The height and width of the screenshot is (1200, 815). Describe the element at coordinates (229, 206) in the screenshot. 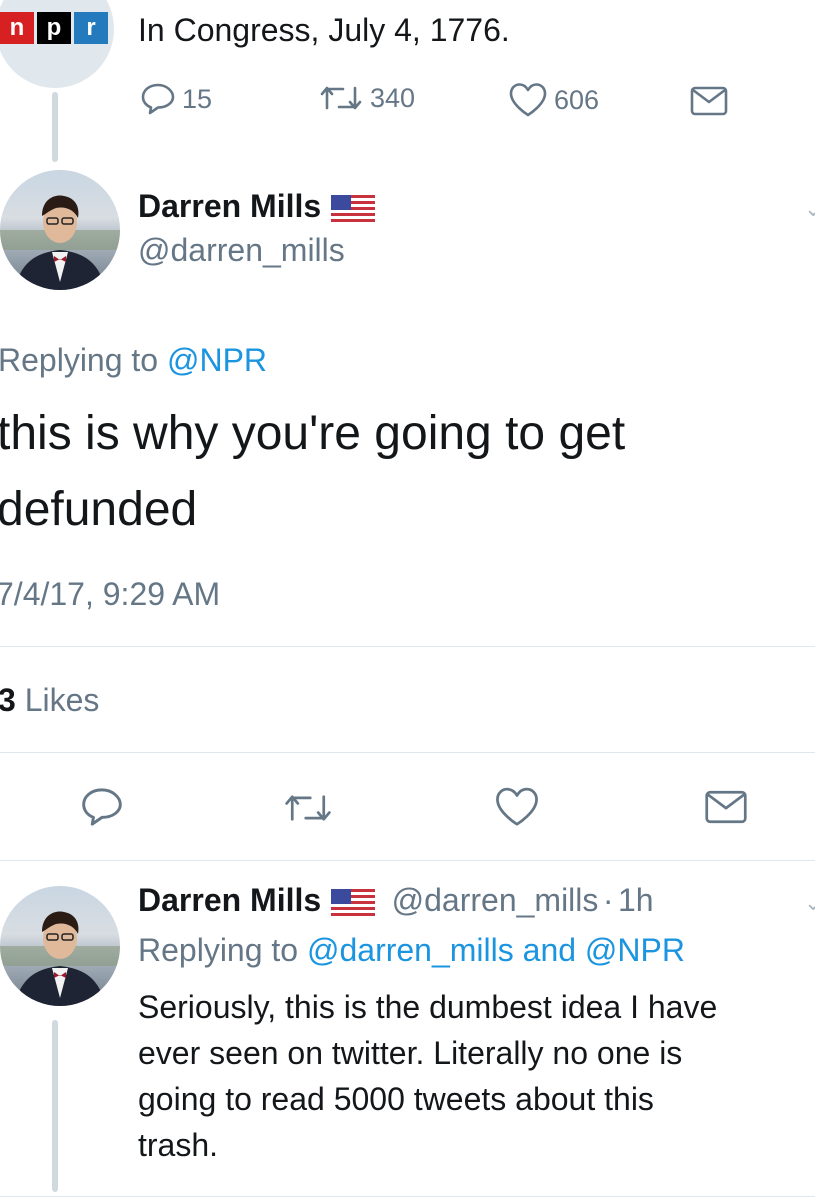

I see `main-author-name: Darren Mills` at that location.